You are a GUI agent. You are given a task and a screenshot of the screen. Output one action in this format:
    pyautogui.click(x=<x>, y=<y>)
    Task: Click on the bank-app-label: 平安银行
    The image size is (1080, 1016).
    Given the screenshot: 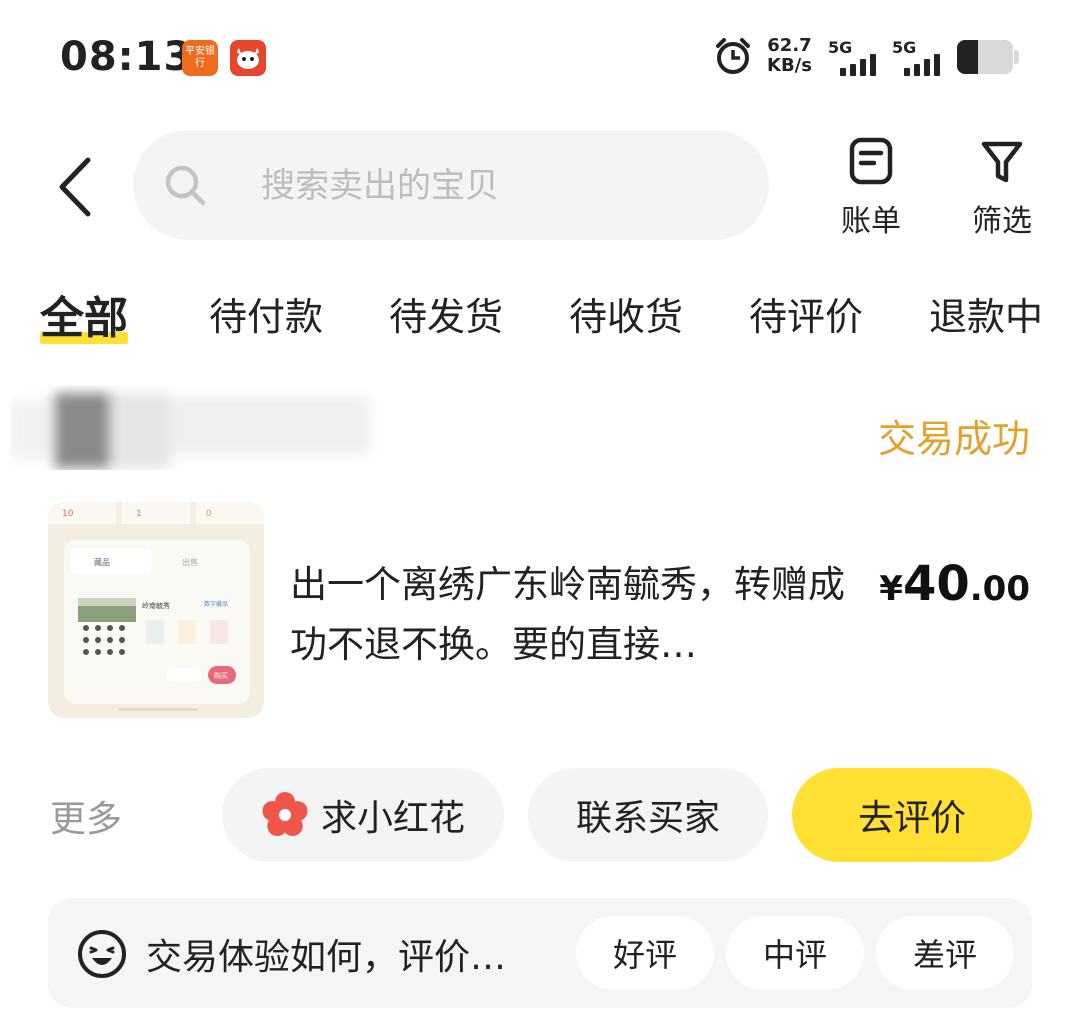 What is the action you would take?
    pyautogui.click(x=200, y=57)
    